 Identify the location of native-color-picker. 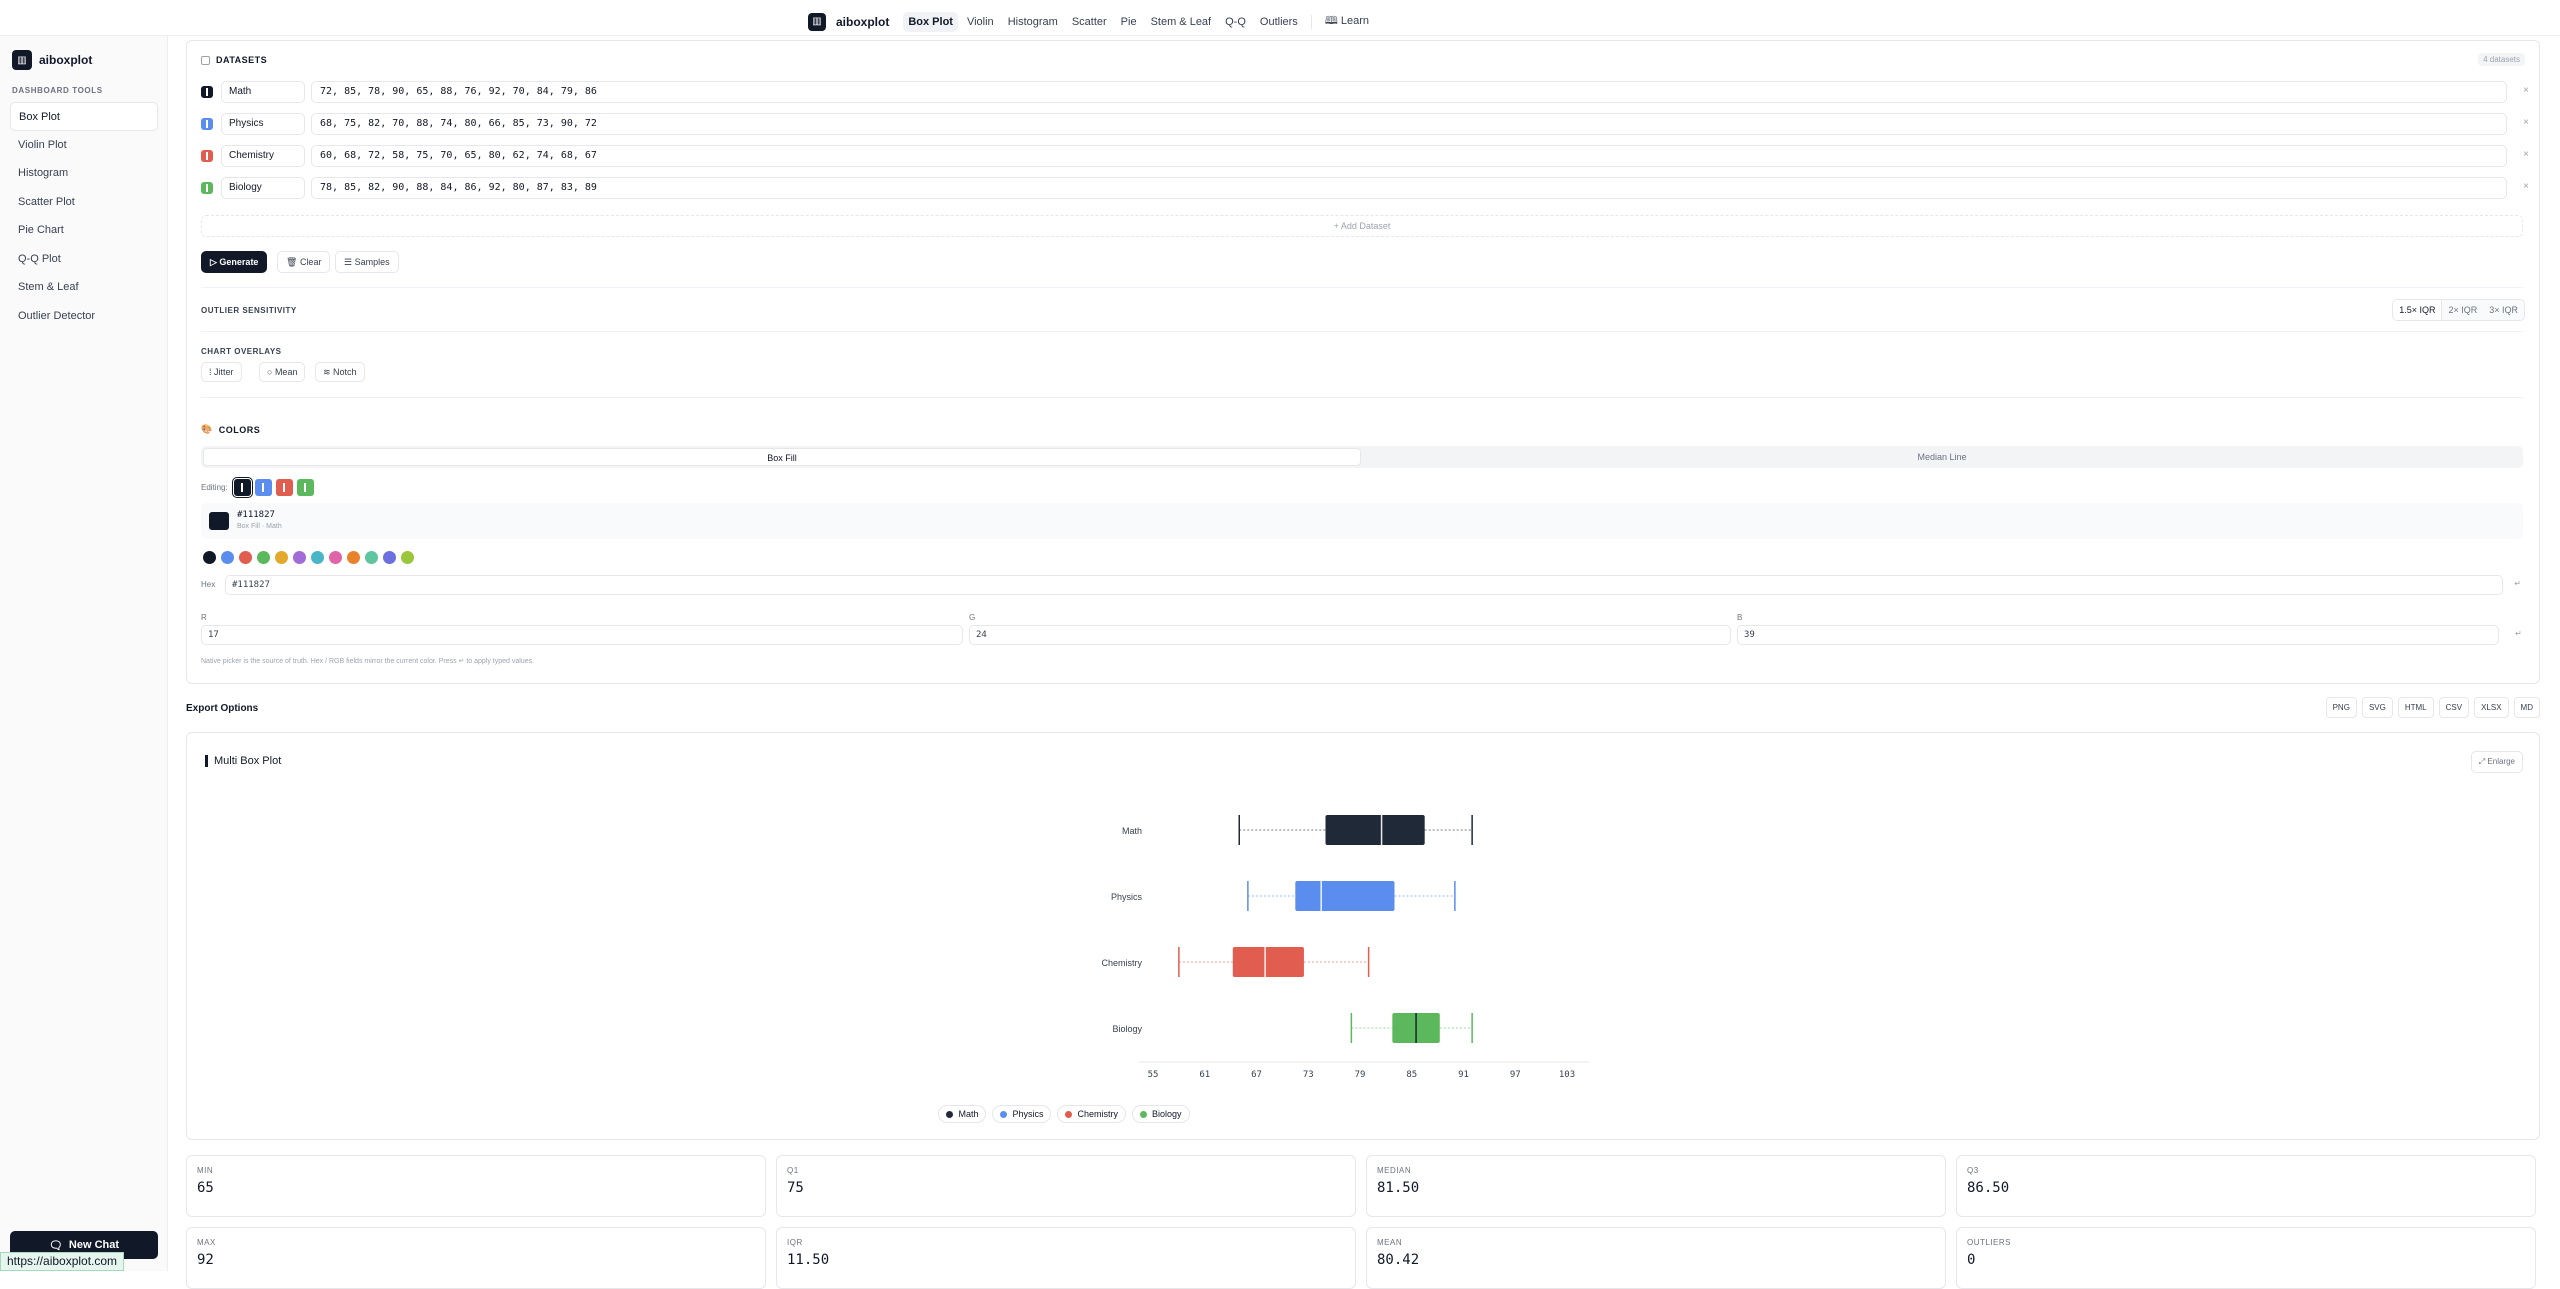
(219, 521).